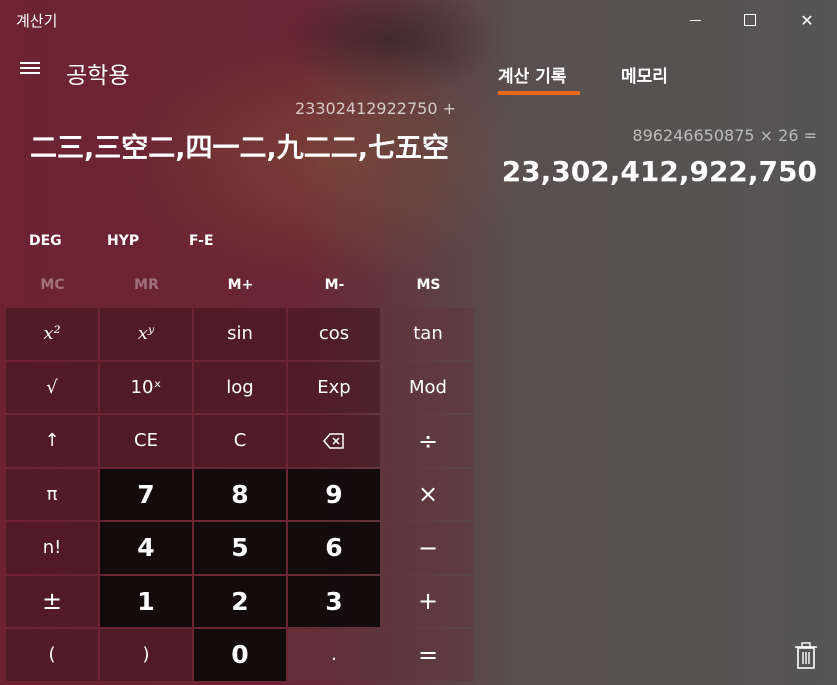 This screenshot has height=685, width=837. Describe the element at coordinates (31, 71) in the screenshot. I see `hamburger-icon` at that location.